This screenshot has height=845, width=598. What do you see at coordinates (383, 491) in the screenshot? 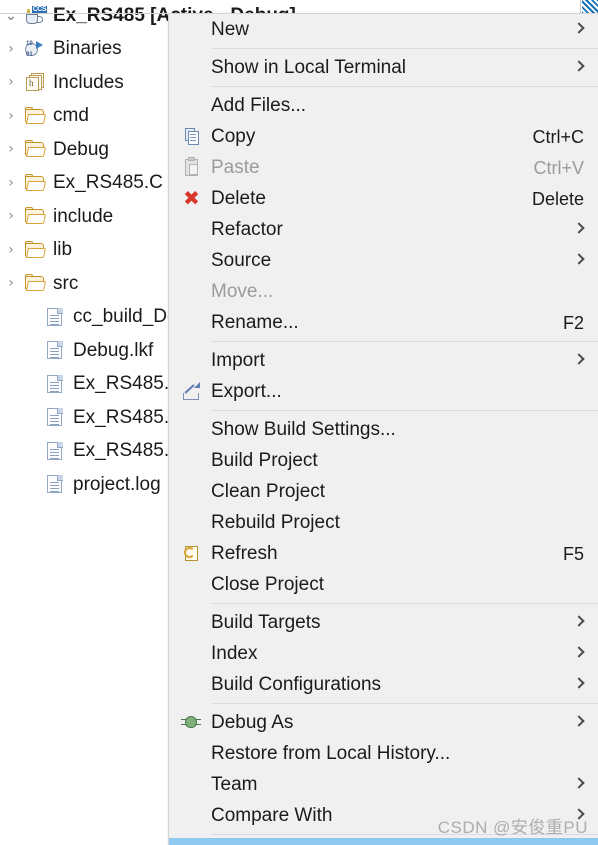
I see `menu-item-clean-project: Clean Project` at bounding box center [383, 491].